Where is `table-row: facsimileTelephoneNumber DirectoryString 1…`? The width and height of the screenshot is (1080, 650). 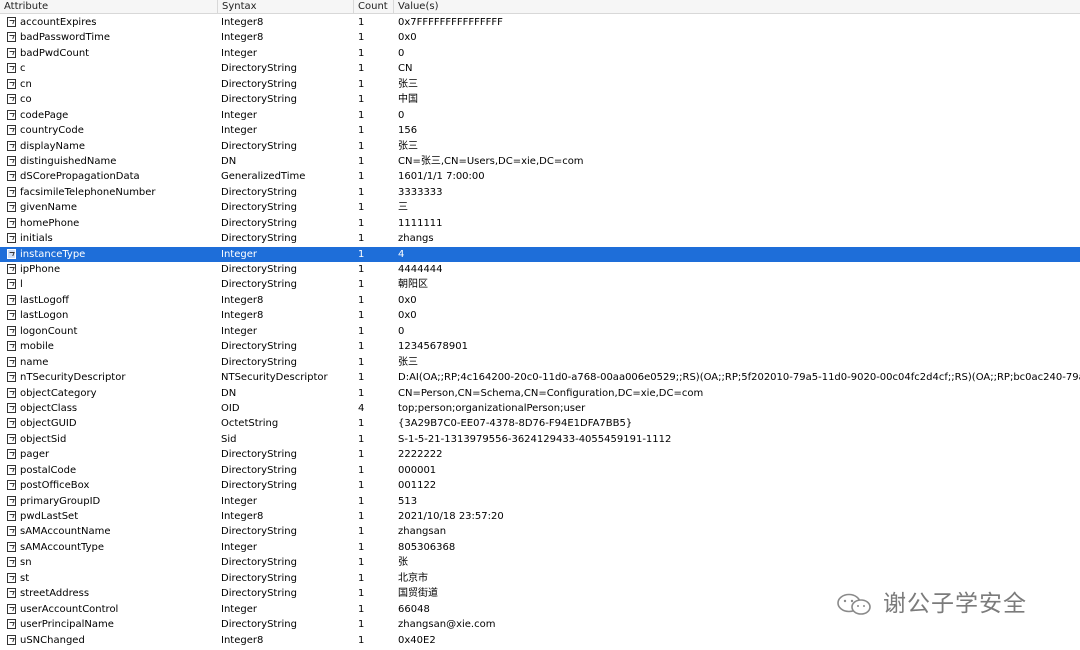 table-row: facsimileTelephoneNumber DirectoryString 1… is located at coordinates (540, 192).